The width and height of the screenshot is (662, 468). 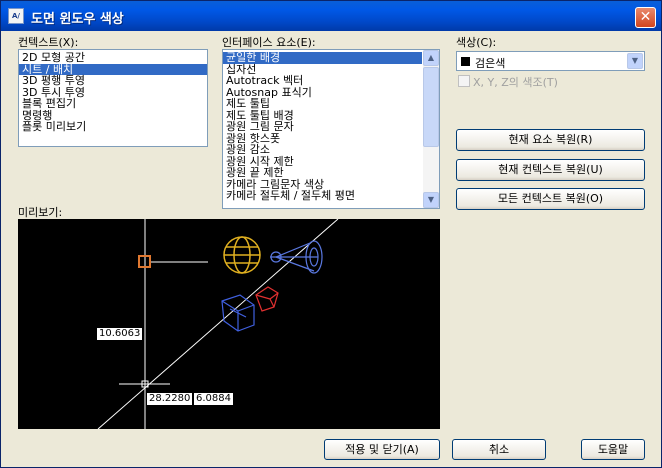 I want to click on list-item: 블록 편집기, so click(x=113, y=104).